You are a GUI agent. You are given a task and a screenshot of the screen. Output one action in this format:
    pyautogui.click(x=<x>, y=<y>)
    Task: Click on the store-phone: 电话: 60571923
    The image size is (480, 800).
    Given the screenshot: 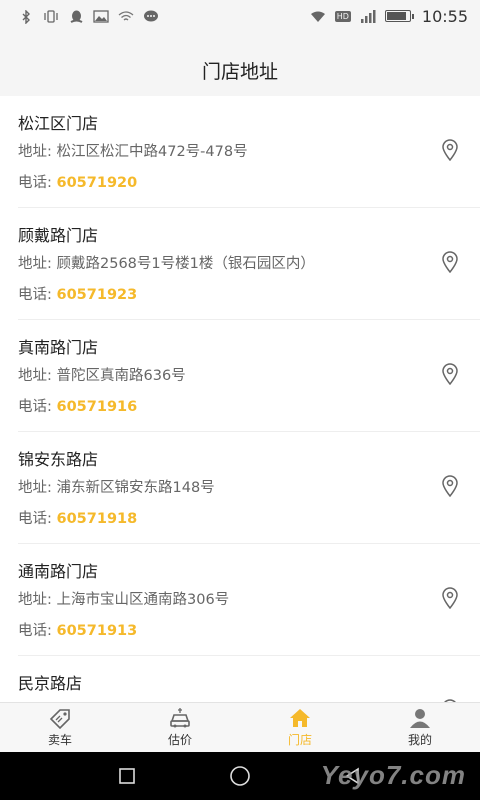 What is the action you would take?
    pyautogui.click(x=77, y=293)
    